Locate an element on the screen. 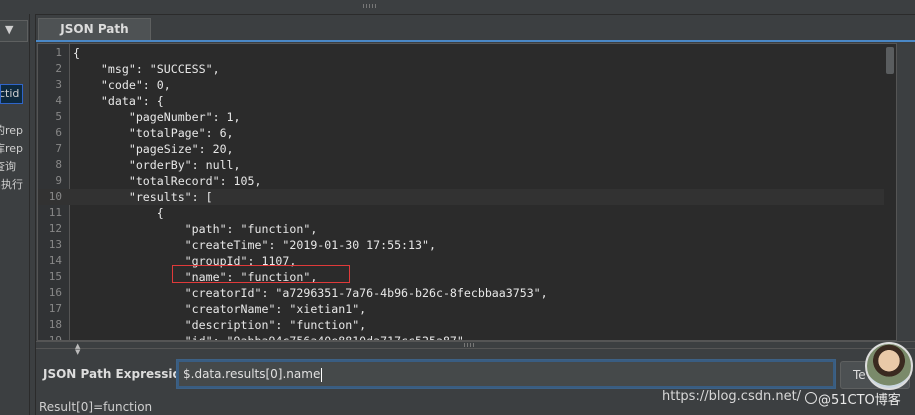  line-number: 16 is located at coordinates (55, 292).